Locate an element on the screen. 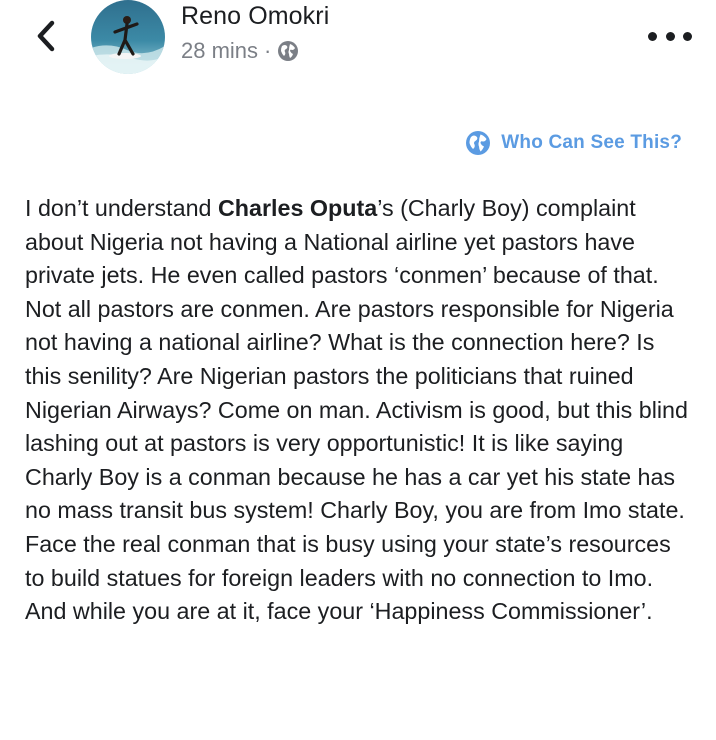 Image resolution: width=716 pixels, height=740 pixels. avatar-image is located at coordinates (128, 37).